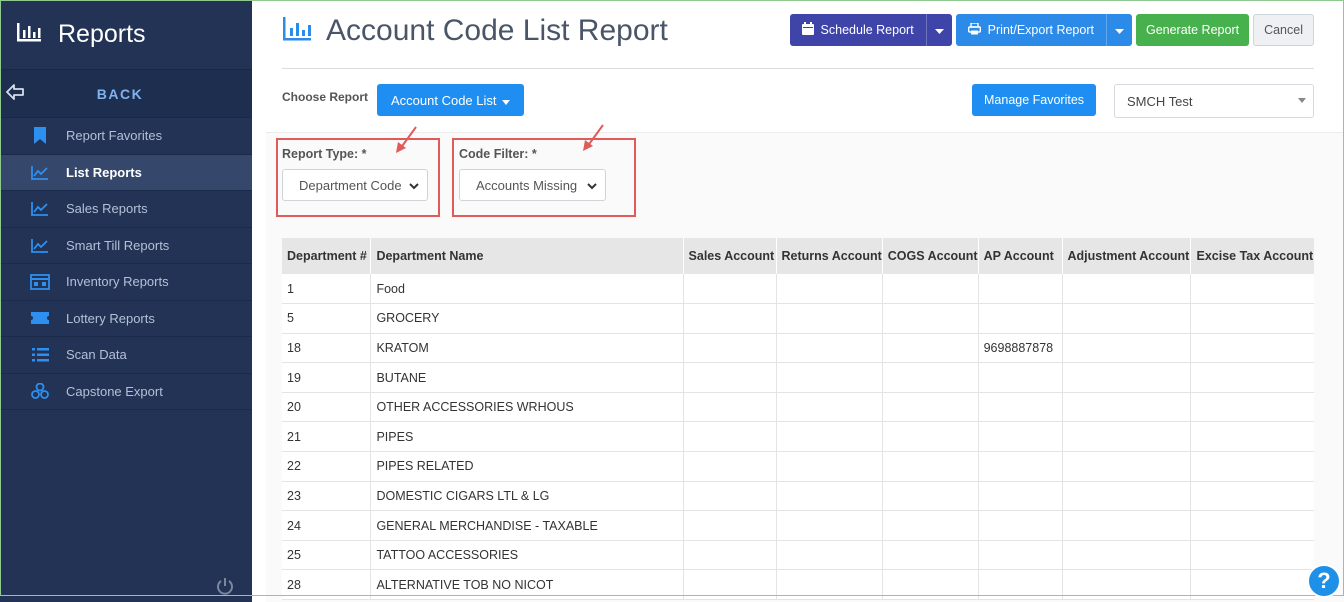 This screenshot has height=602, width=1344. What do you see at coordinates (114, 391) in the screenshot?
I see `sidebar-item-label: Capstone Export` at bounding box center [114, 391].